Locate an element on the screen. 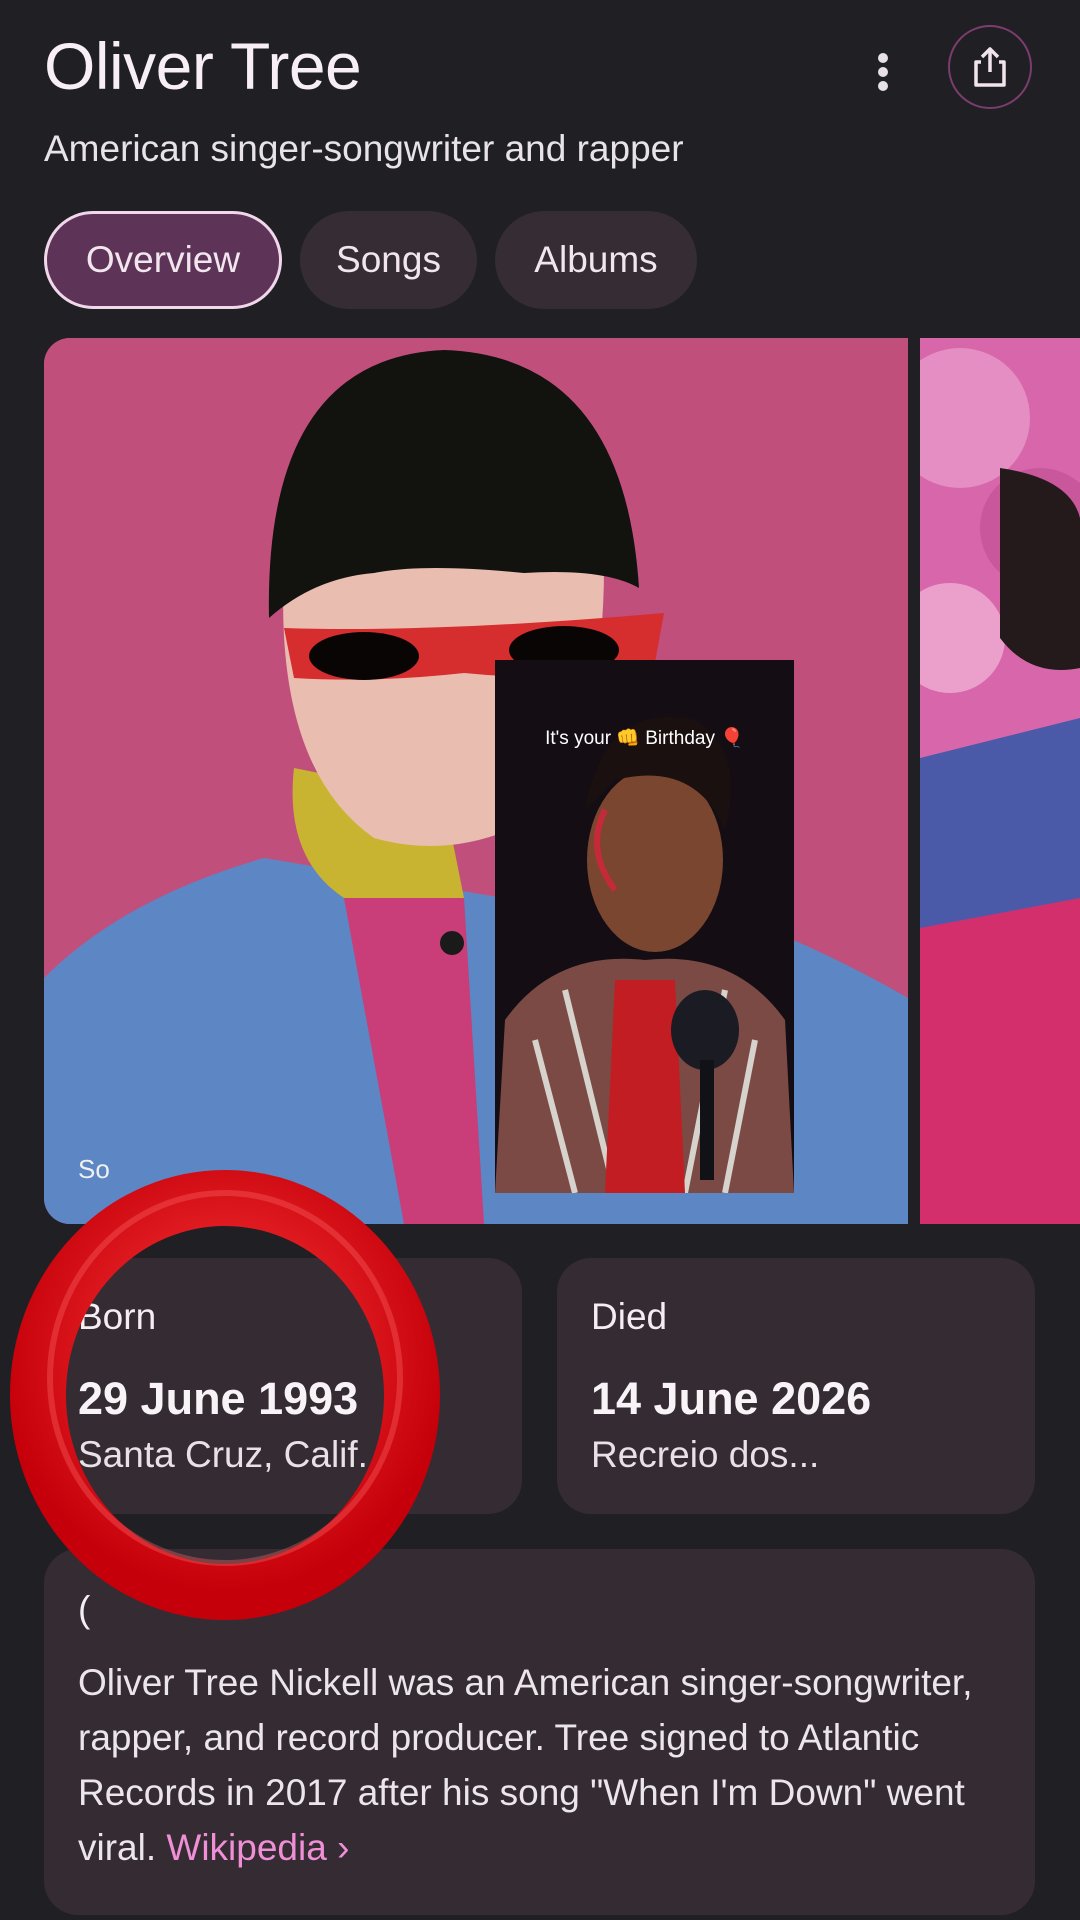 The width and height of the screenshot is (1080, 1920). more-options-button is located at coordinates (883, 72).